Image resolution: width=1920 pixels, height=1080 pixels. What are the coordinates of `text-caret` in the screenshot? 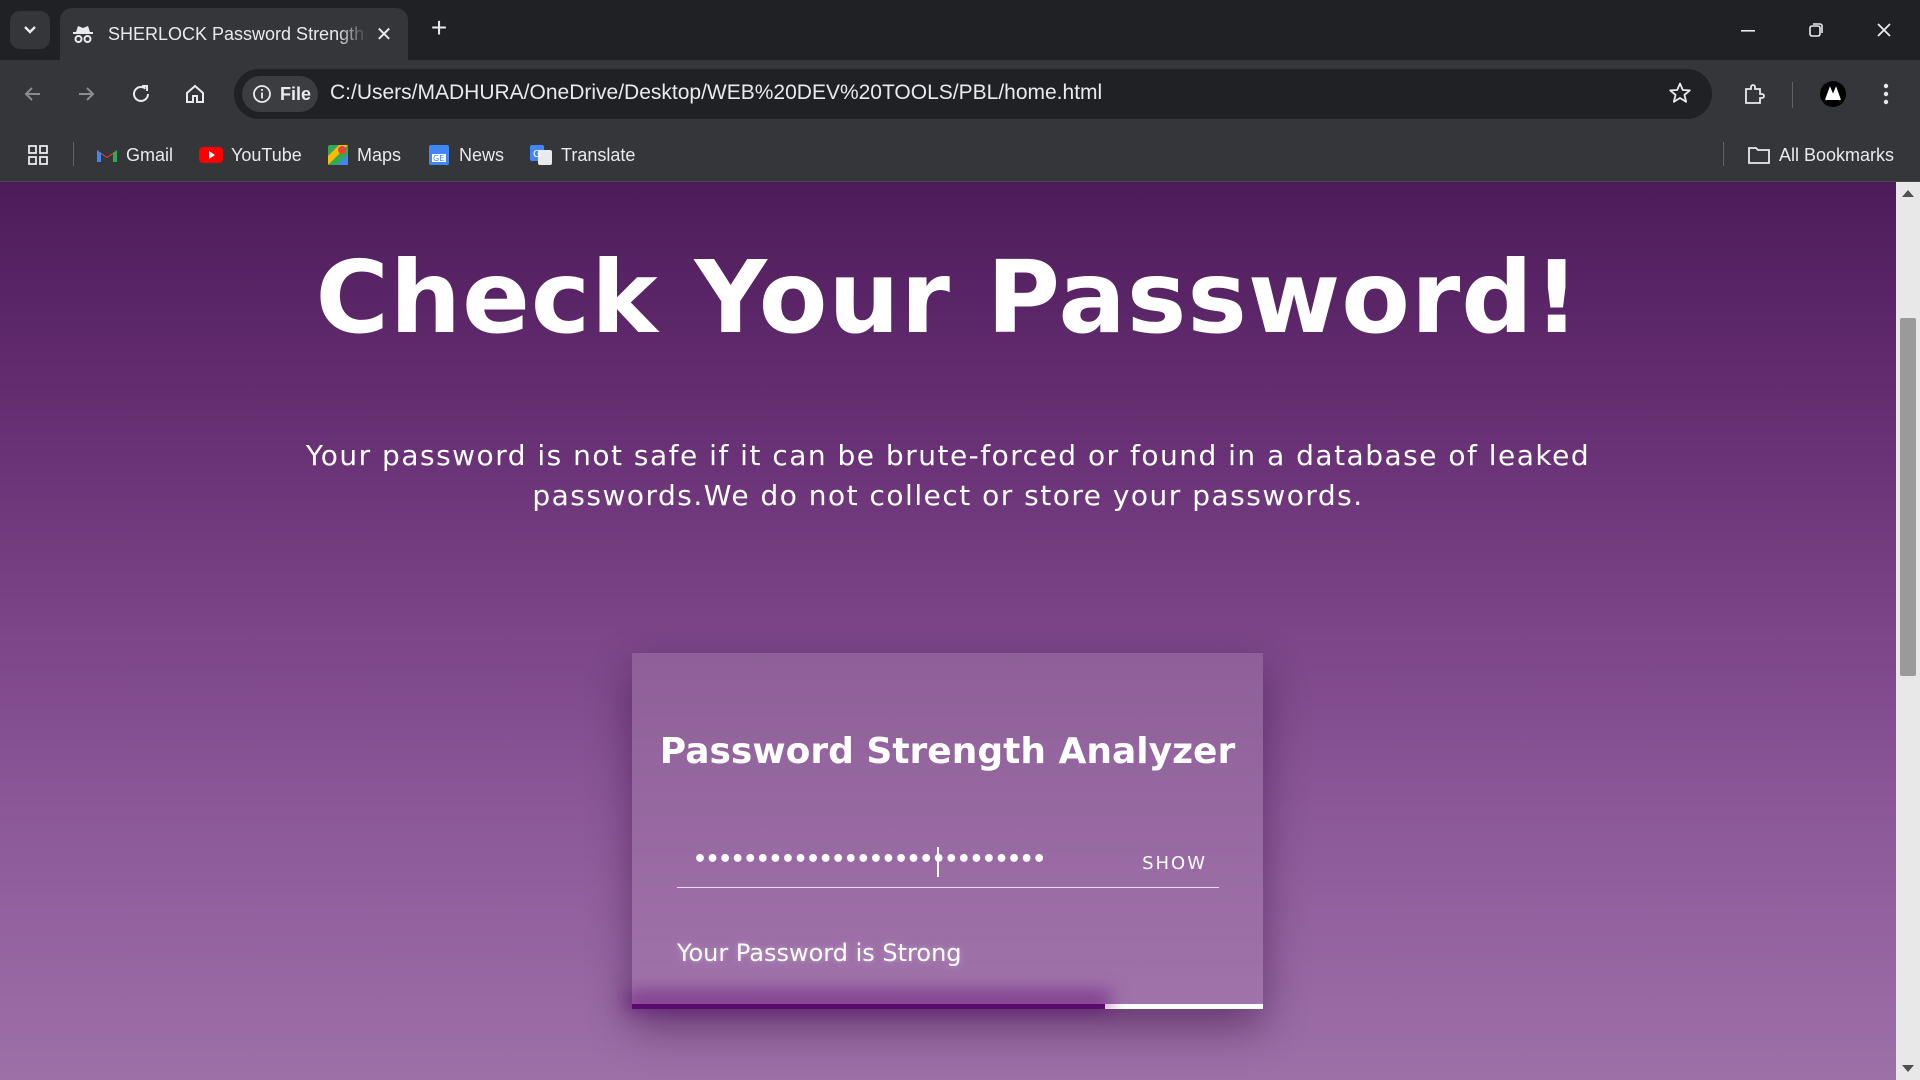 It's located at (938, 862).